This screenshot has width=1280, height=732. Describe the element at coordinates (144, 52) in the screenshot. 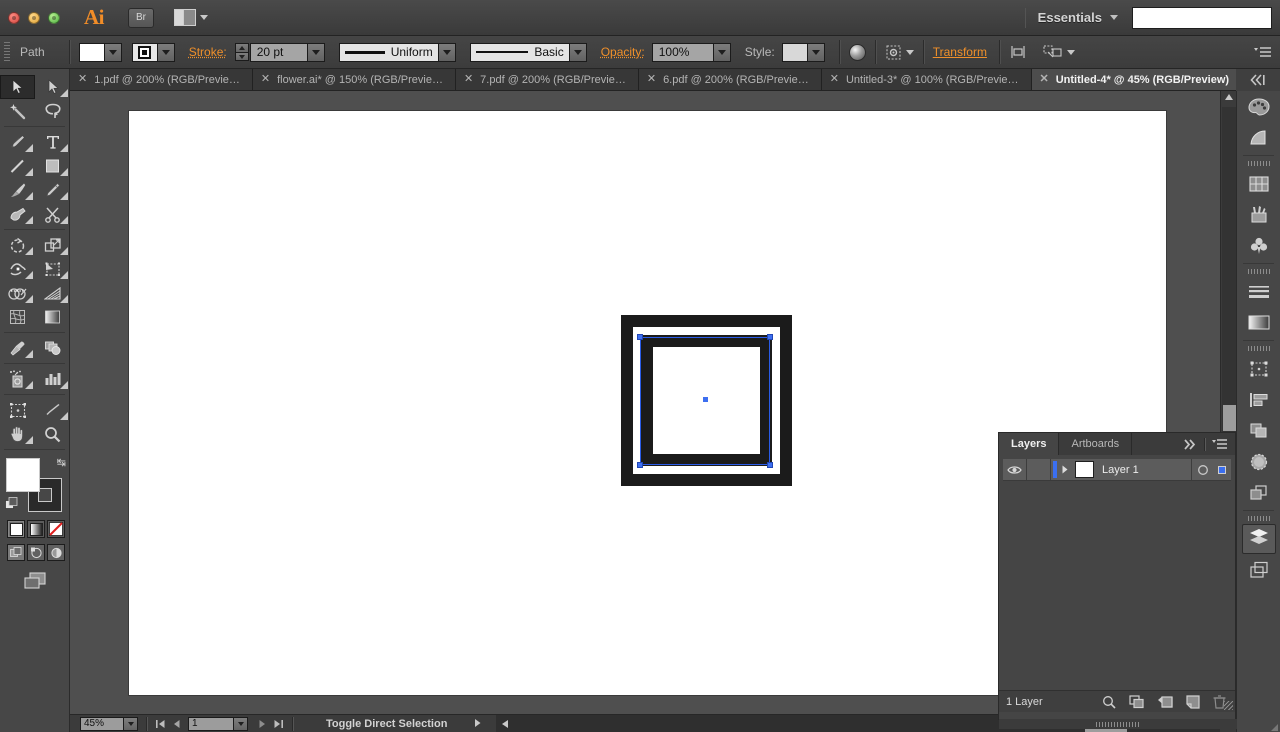

I see `stroke-swatch` at that location.